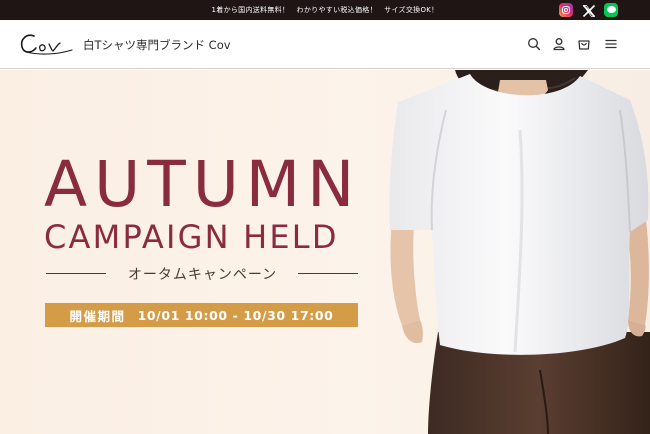  I want to click on cov-logo, so click(46, 44).